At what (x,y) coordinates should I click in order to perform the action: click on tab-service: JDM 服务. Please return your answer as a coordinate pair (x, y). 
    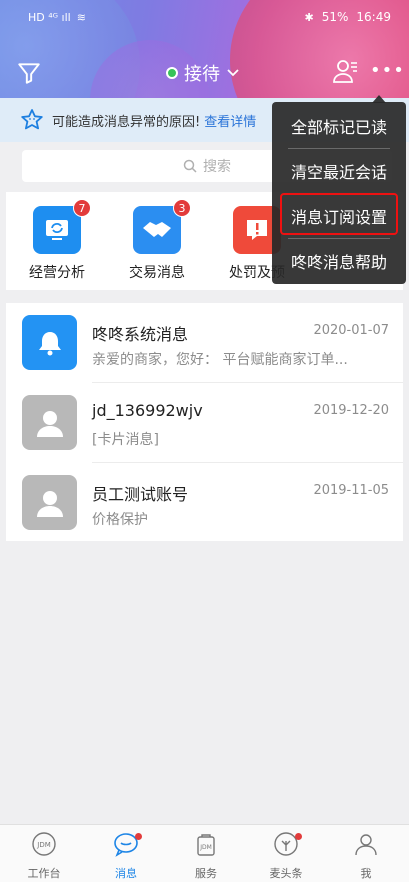
    Looking at the image, I should click on (206, 856).